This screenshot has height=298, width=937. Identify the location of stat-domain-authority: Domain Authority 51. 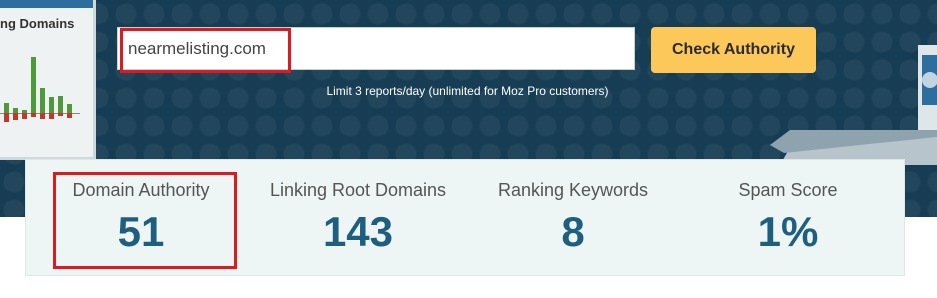
(141, 218).